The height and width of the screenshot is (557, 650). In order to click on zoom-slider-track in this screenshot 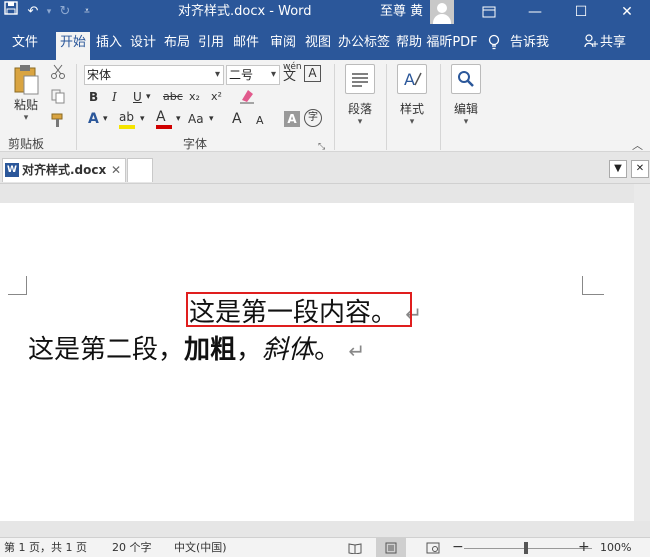, I will do `click(528, 548)`.